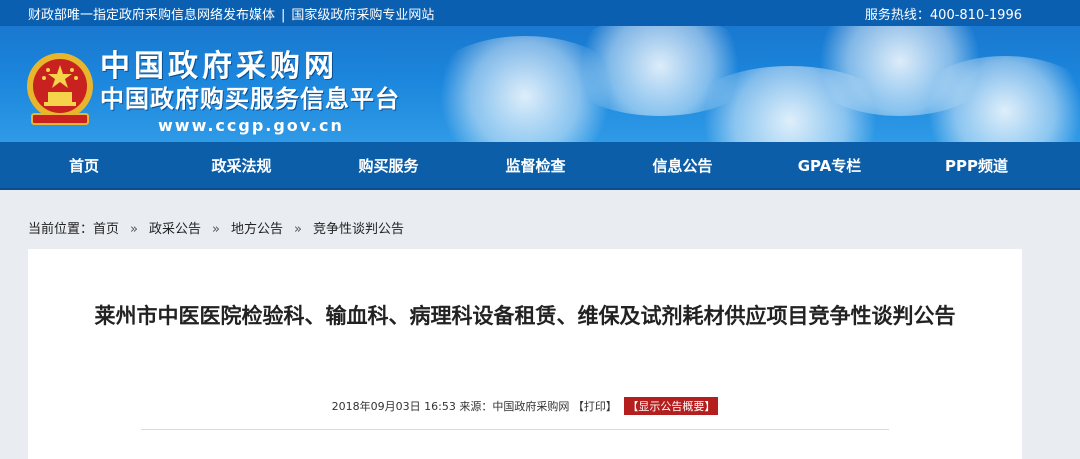 The image size is (1080, 459). I want to click on national-emblem-icon, so click(60, 88).